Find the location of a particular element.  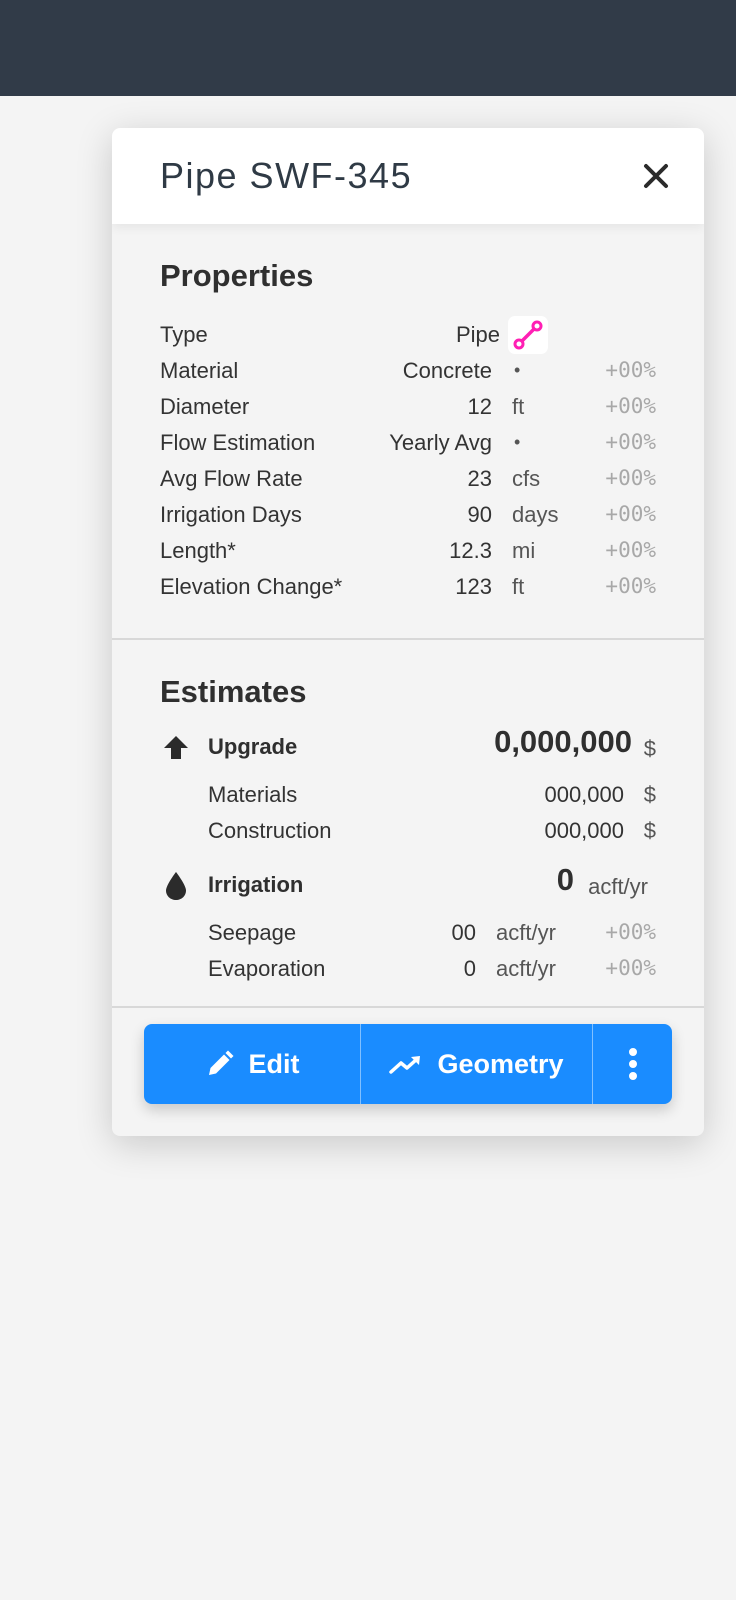

estimate-item-seepage: Seepage 00 acft/yr +00% is located at coordinates (408, 932).